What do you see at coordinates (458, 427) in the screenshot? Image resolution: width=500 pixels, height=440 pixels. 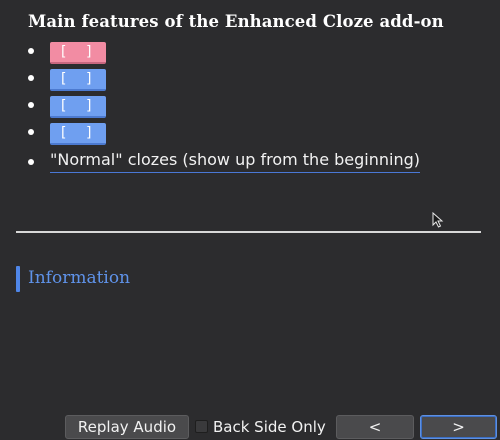 I see `next-button: >` at bounding box center [458, 427].